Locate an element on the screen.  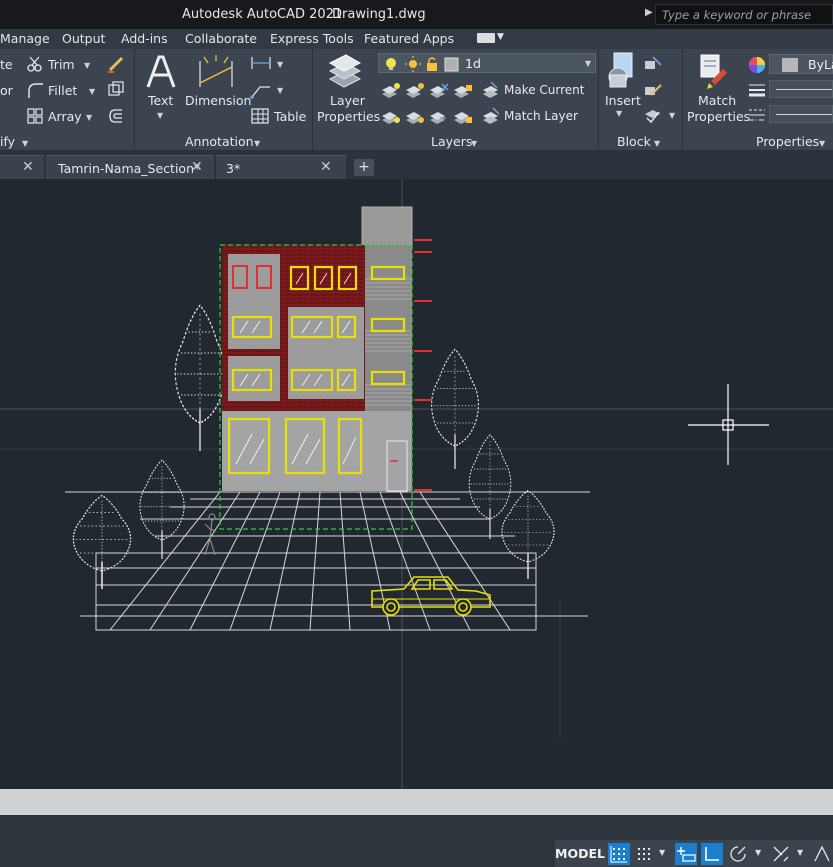
modify-panel-title: ify is located at coordinates (7, 141).